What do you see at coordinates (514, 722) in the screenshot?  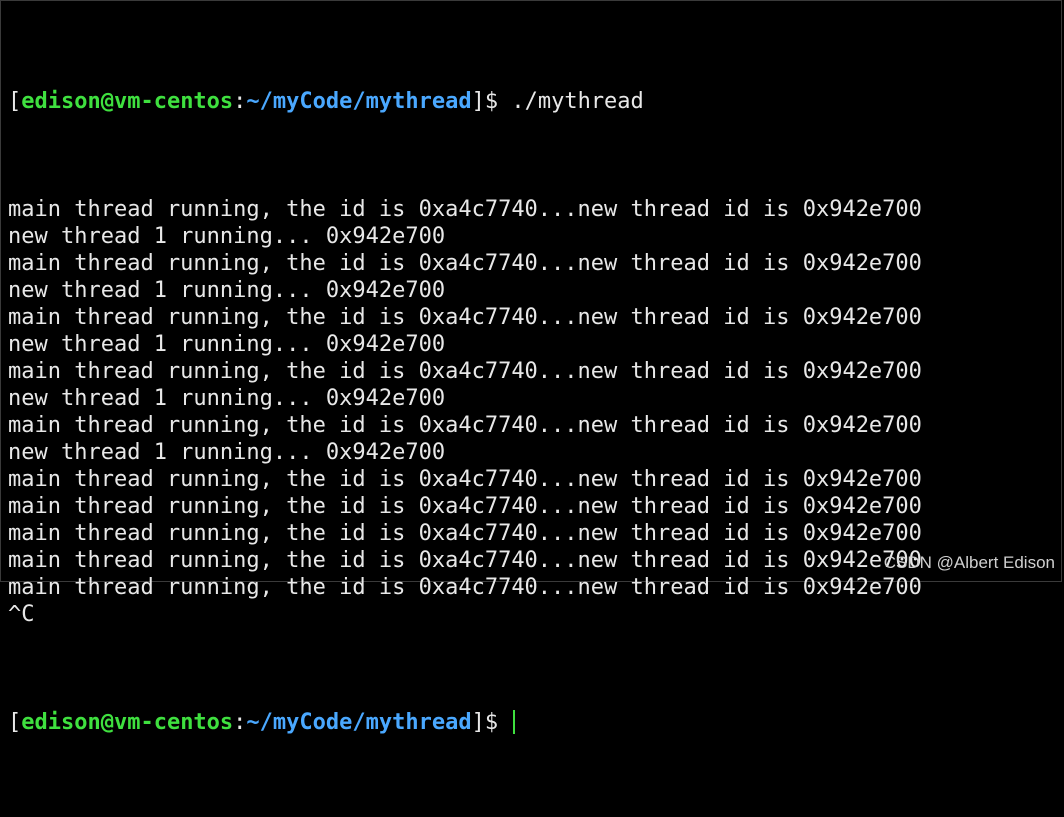 I see `text-cursor` at bounding box center [514, 722].